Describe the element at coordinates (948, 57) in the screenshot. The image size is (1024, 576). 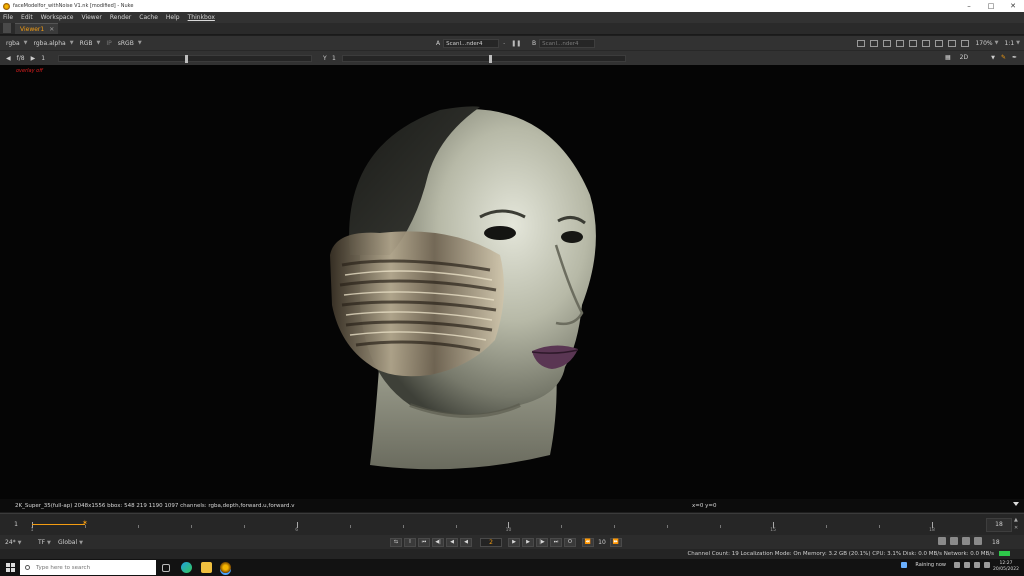
I see `fullframe-icon: ▦` at that location.